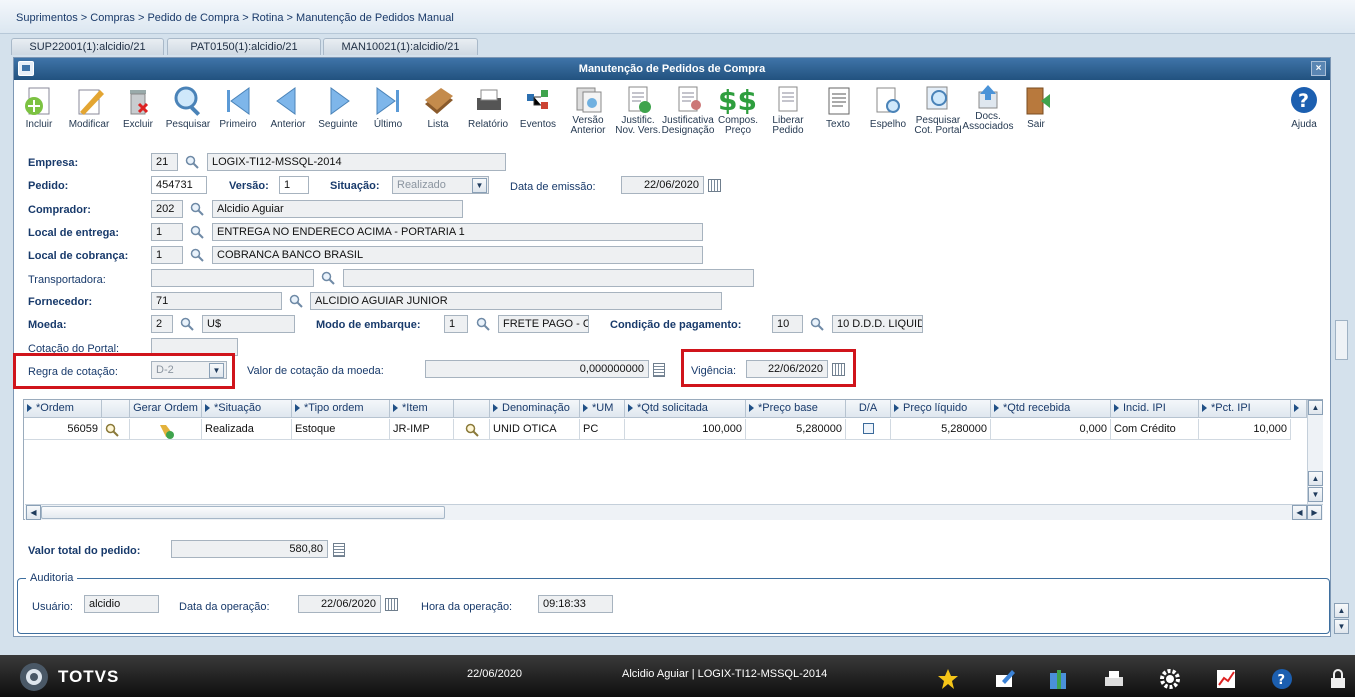 This screenshot has width=1355, height=697. I want to click on grid-vertical-scrollbar: ▲ ▲ ▼, so click(1315, 452).